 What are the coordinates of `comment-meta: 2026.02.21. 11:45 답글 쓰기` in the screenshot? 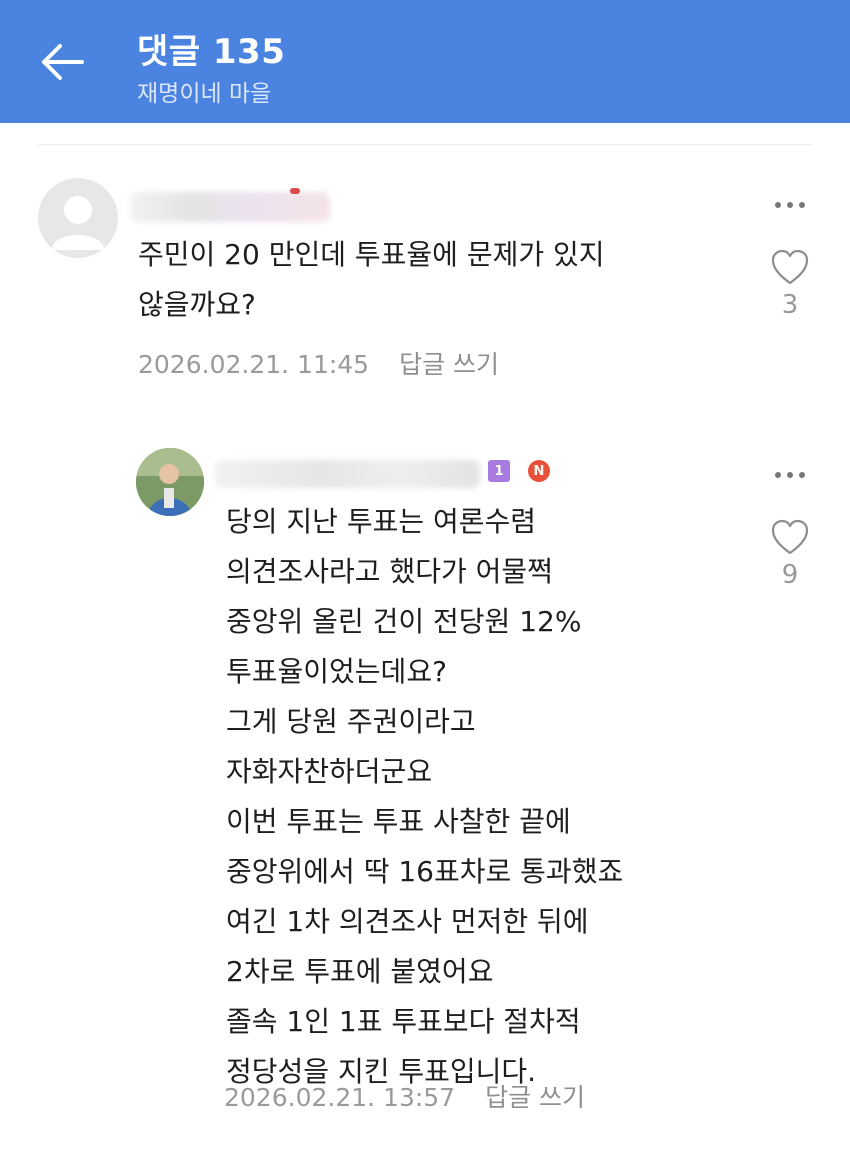 It's located at (318, 363).